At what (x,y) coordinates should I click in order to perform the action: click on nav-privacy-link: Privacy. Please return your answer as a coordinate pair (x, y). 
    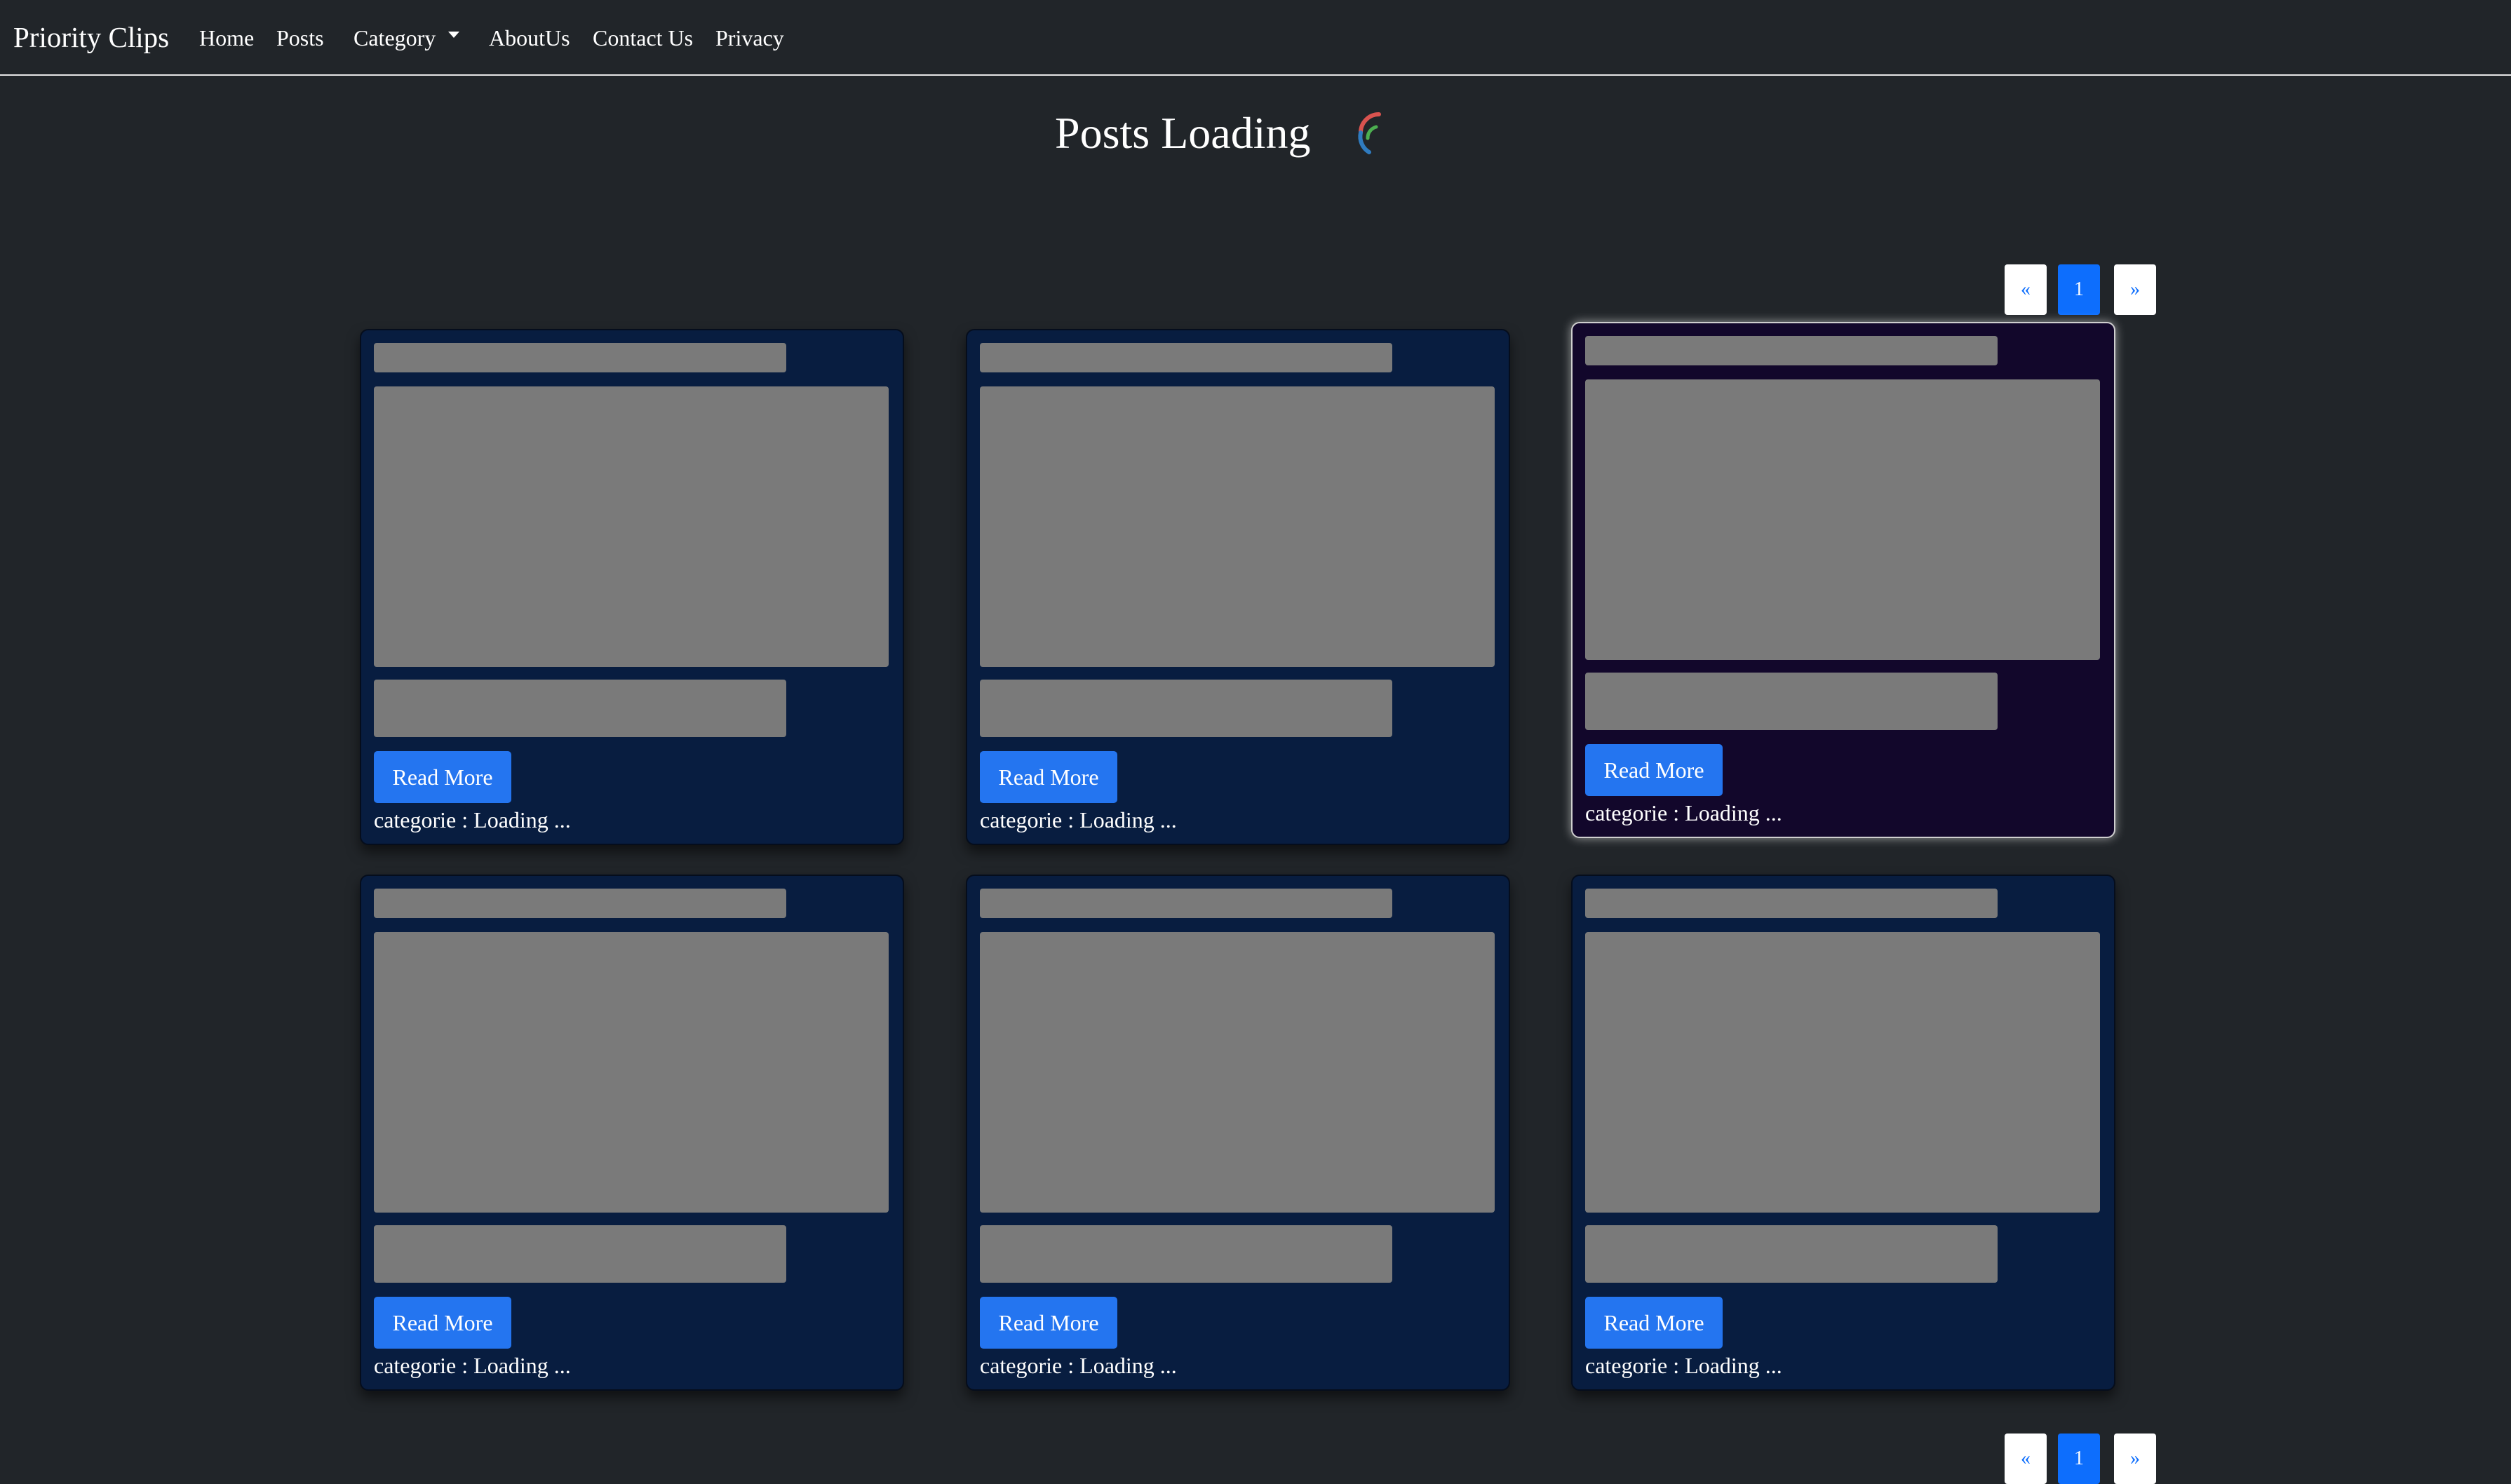
    Looking at the image, I should click on (749, 37).